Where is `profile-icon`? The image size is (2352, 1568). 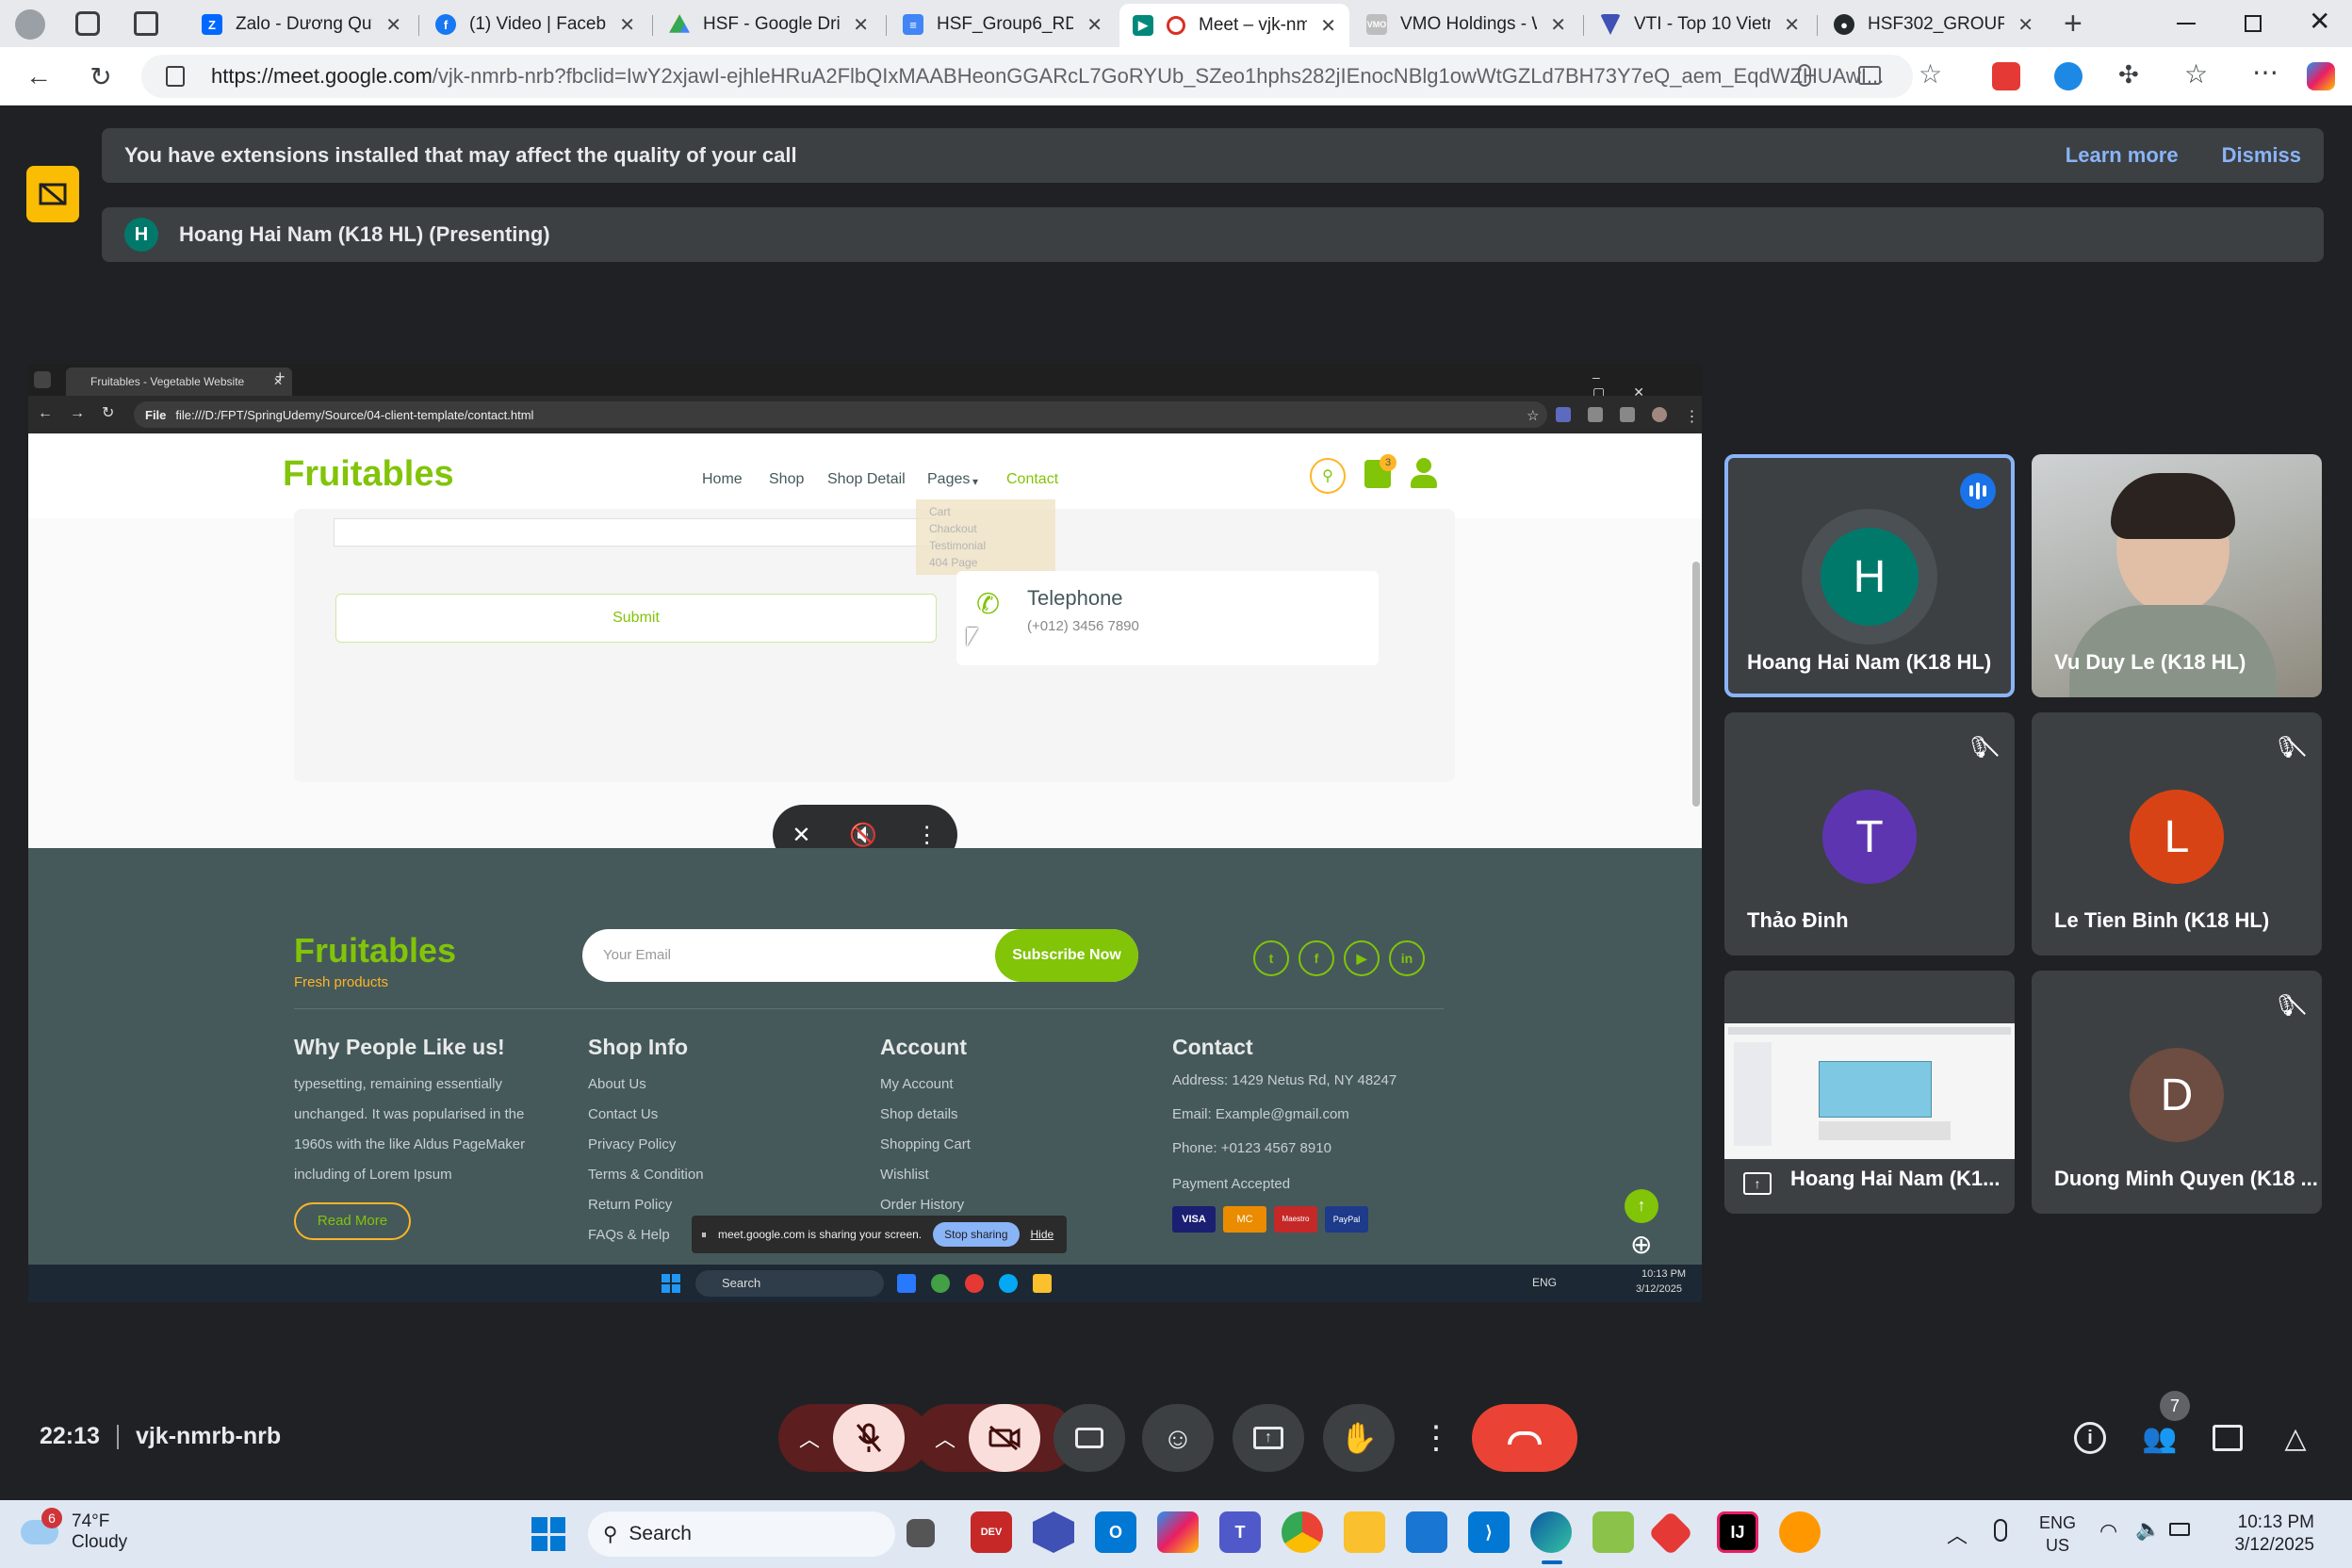 profile-icon is located at coordinates (30, 24).